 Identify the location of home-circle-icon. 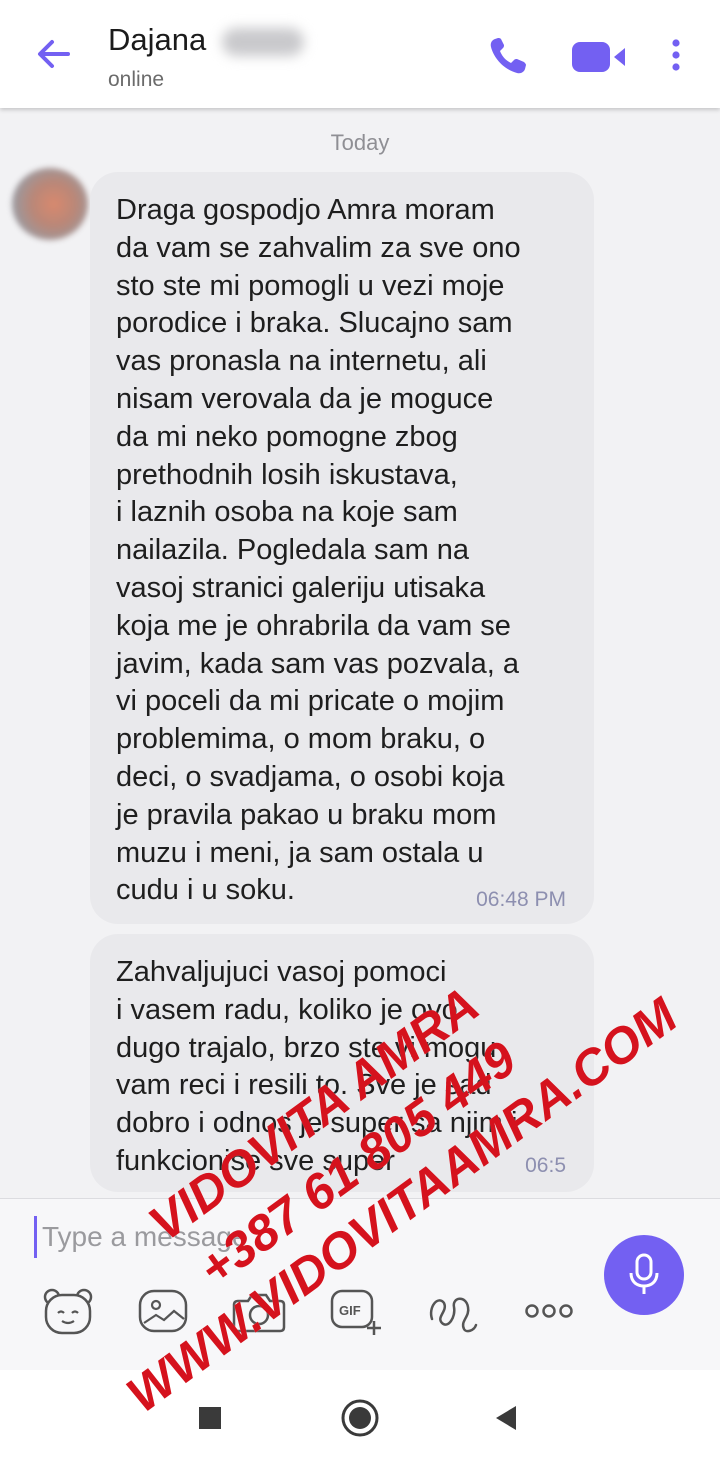
(360, 1420).